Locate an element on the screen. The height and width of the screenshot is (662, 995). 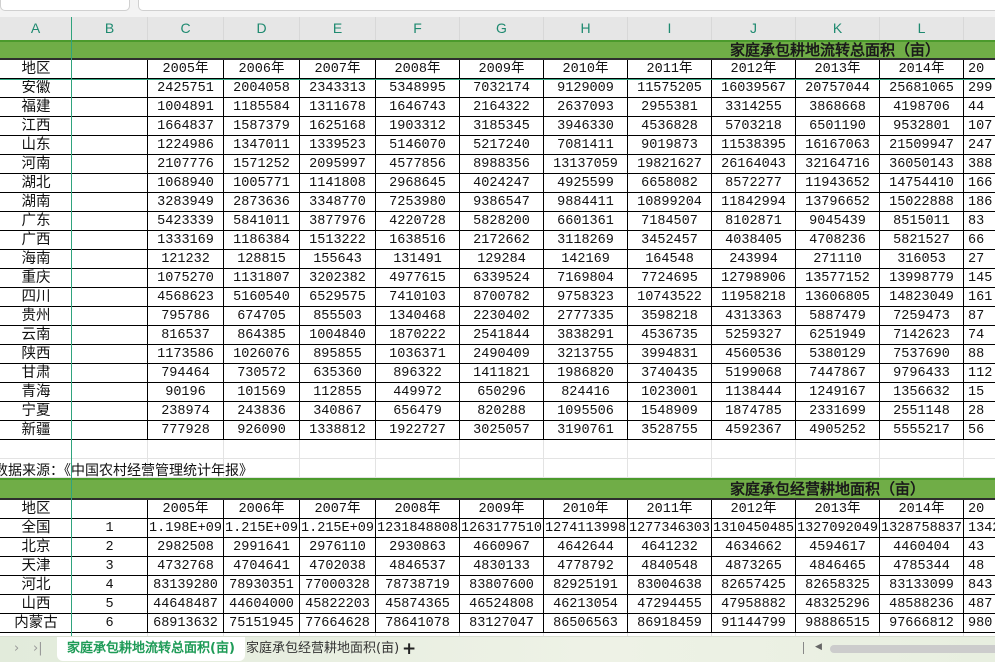
value-cell: 5828200 is located at coordinates (502, 221).